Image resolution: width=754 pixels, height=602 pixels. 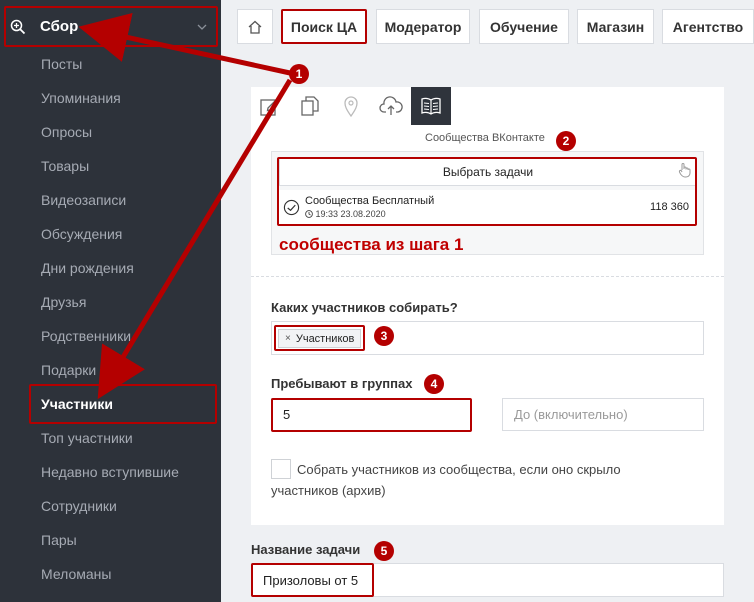 What do you see at coordinates (299, 74) in the screenshot?
I see `step-badge-1: 1` at bounding box center [299, 74].